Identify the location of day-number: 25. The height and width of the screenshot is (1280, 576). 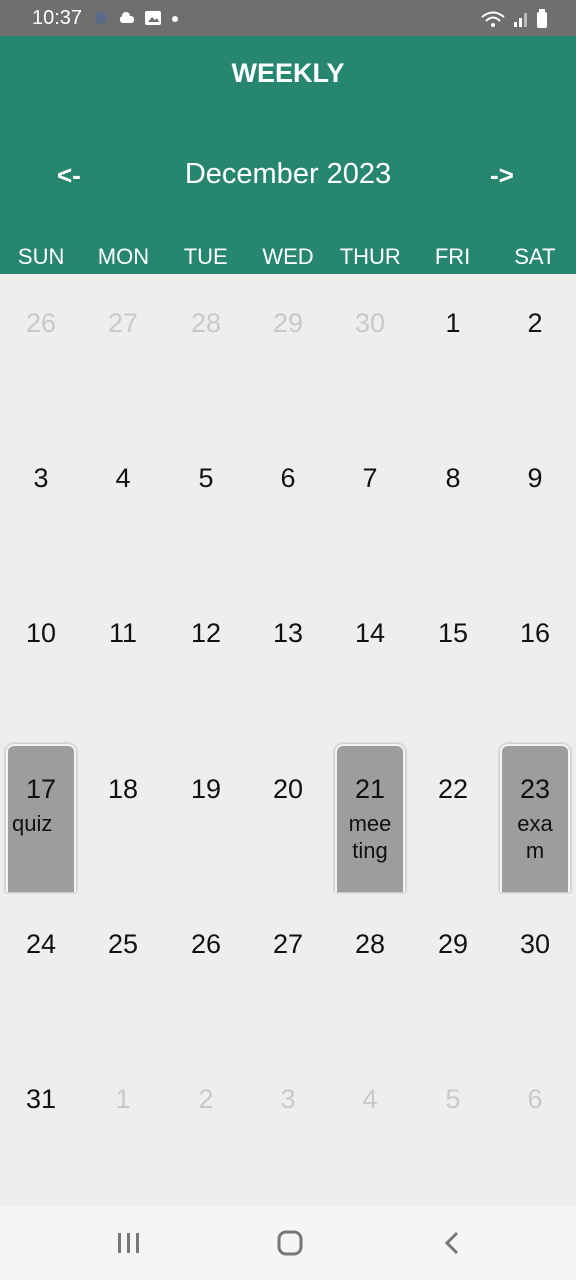
(123, 944).